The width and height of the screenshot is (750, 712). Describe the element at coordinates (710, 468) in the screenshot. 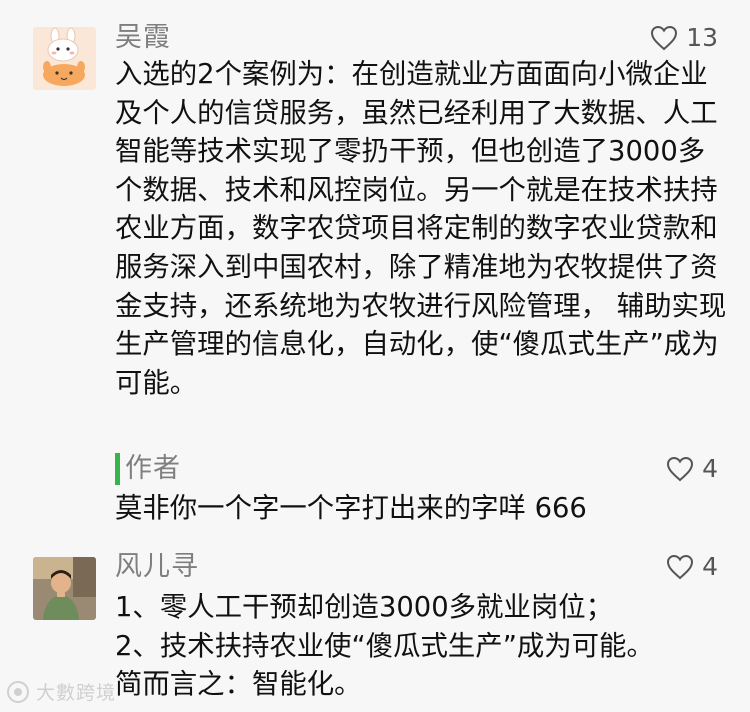

I see `reply-like-count: 4` at that location.